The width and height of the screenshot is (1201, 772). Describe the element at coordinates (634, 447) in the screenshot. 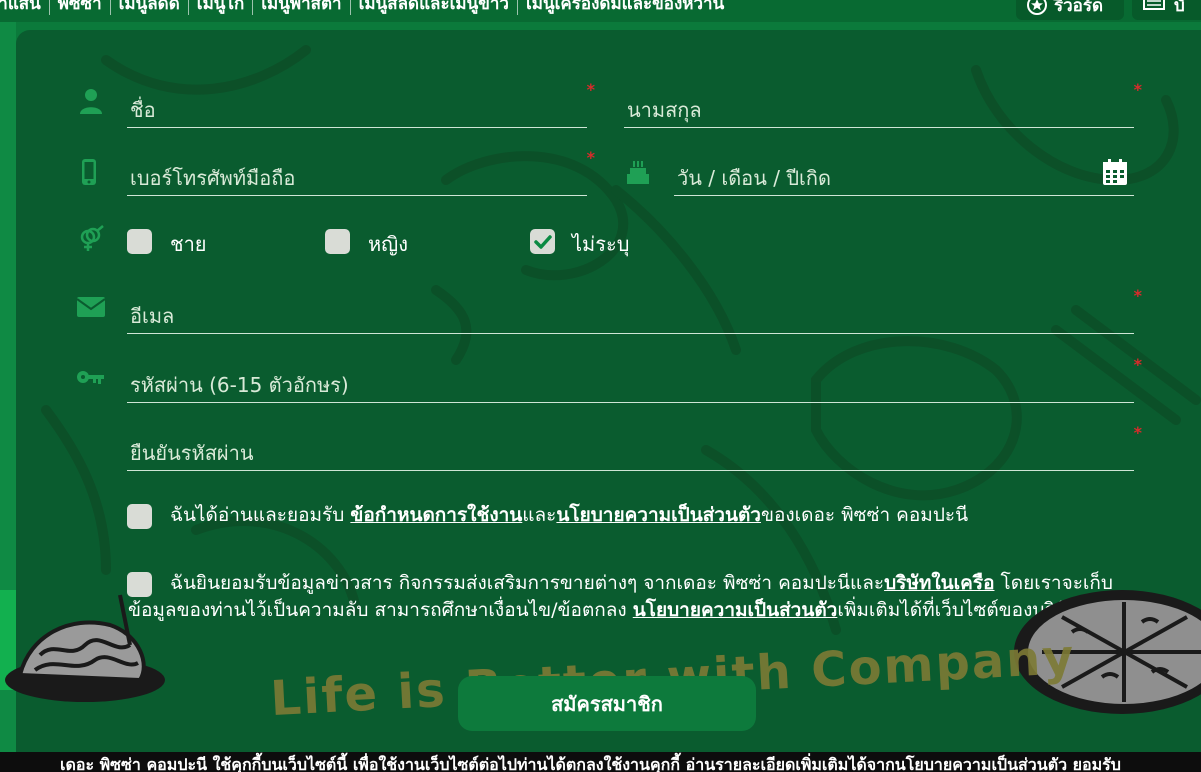

I see `confirm-password-field: ยืนยันรหัสผ่าน *` at that location.